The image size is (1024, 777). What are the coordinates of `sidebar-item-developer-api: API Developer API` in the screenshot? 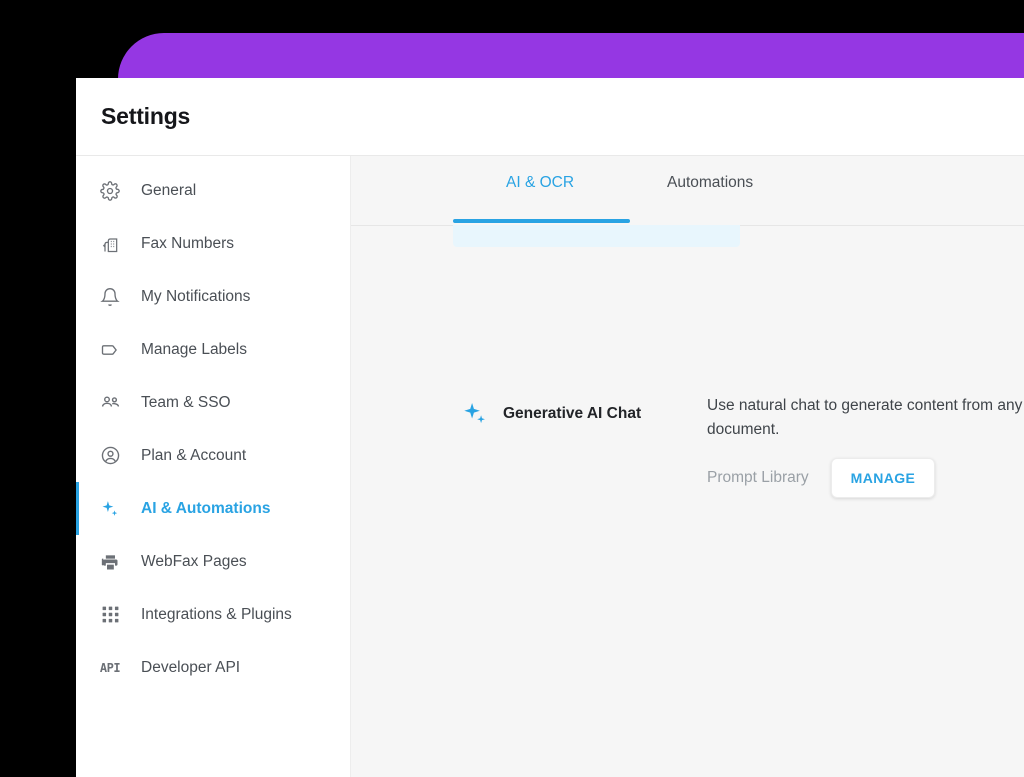 It's located at (213, 667).